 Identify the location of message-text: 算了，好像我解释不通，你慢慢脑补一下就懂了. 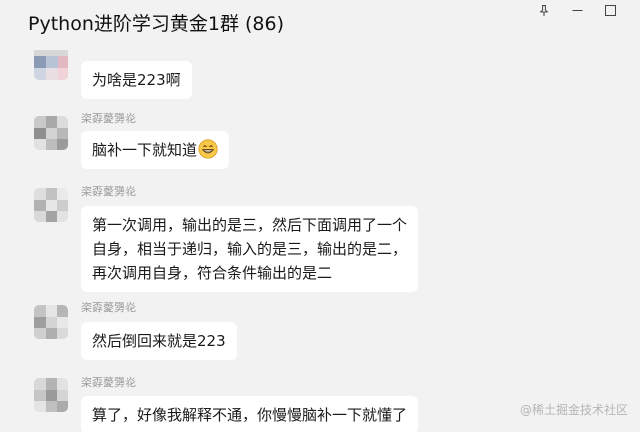
(250, 415).